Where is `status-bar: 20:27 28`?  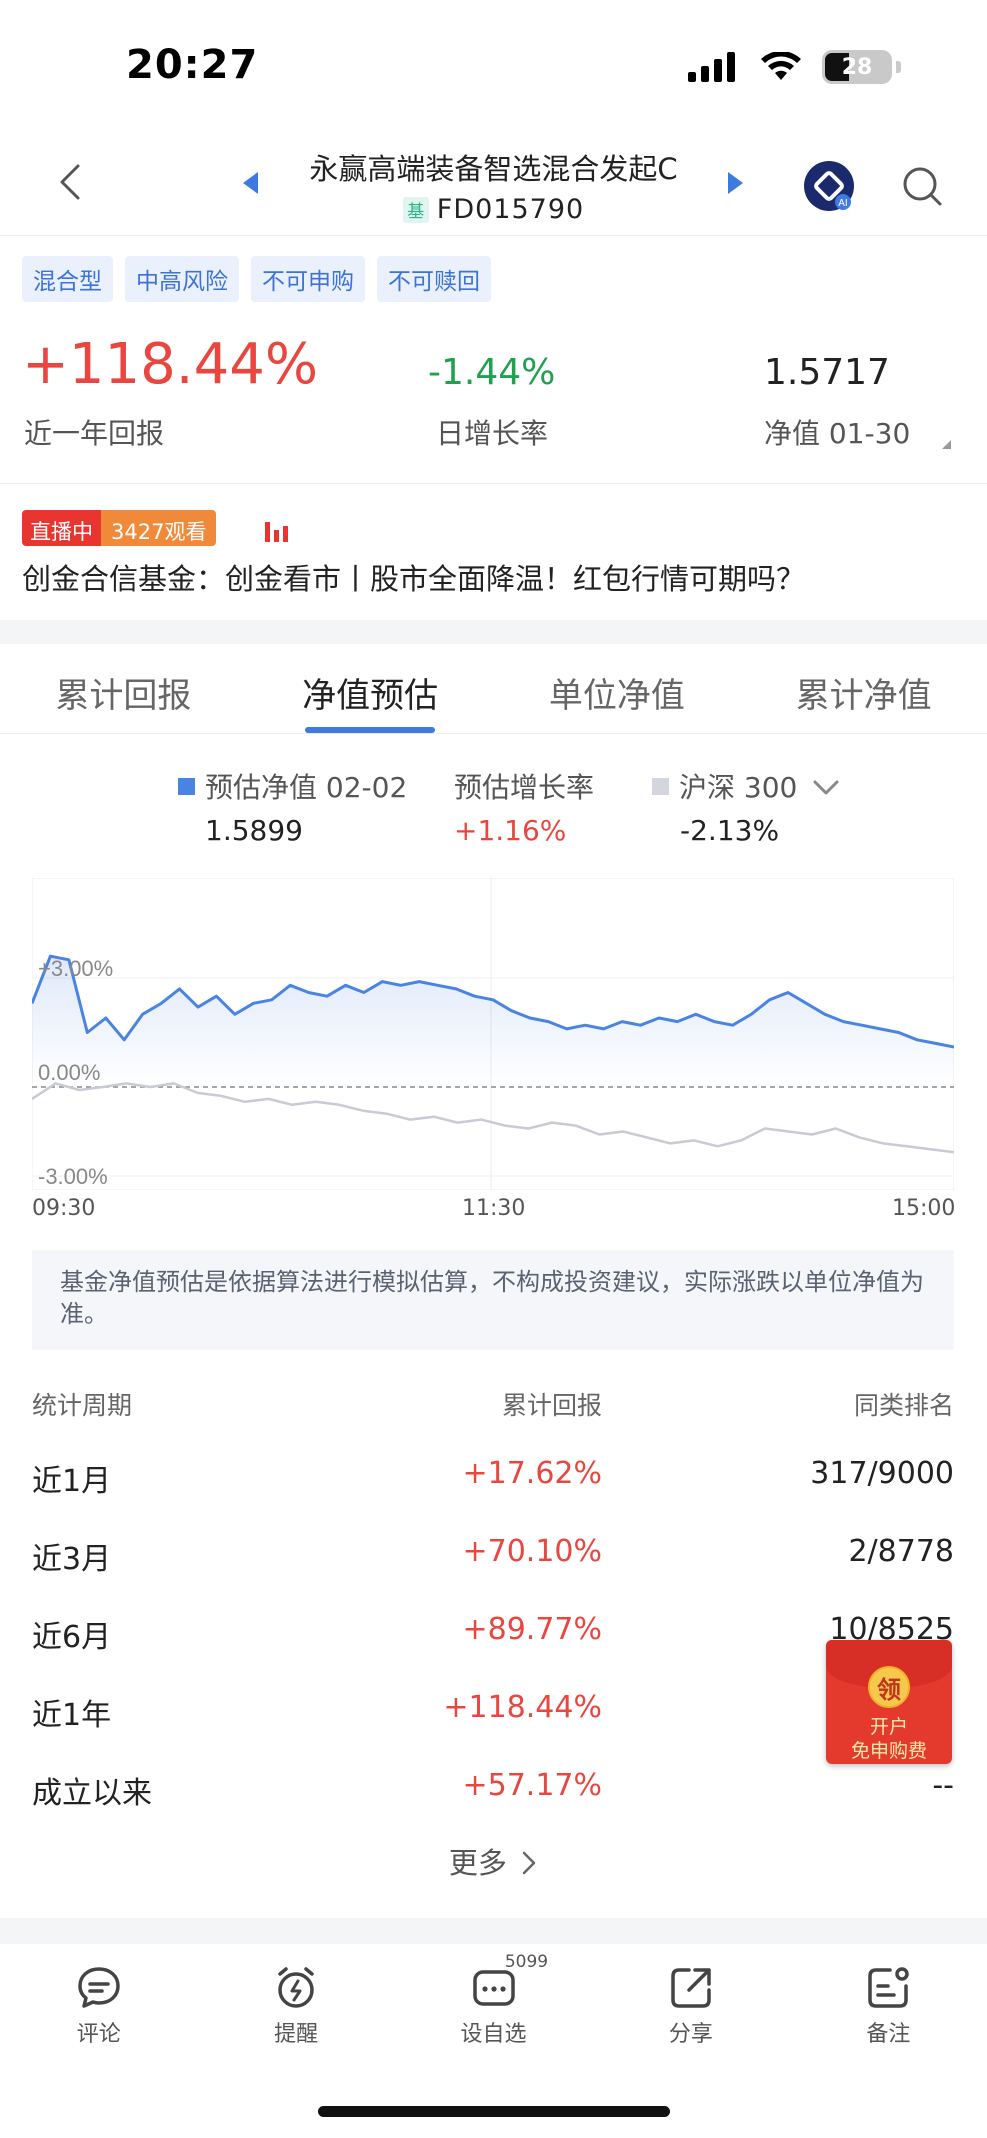 status-bar: 20:27 28 is located at coordinates (493, 65).